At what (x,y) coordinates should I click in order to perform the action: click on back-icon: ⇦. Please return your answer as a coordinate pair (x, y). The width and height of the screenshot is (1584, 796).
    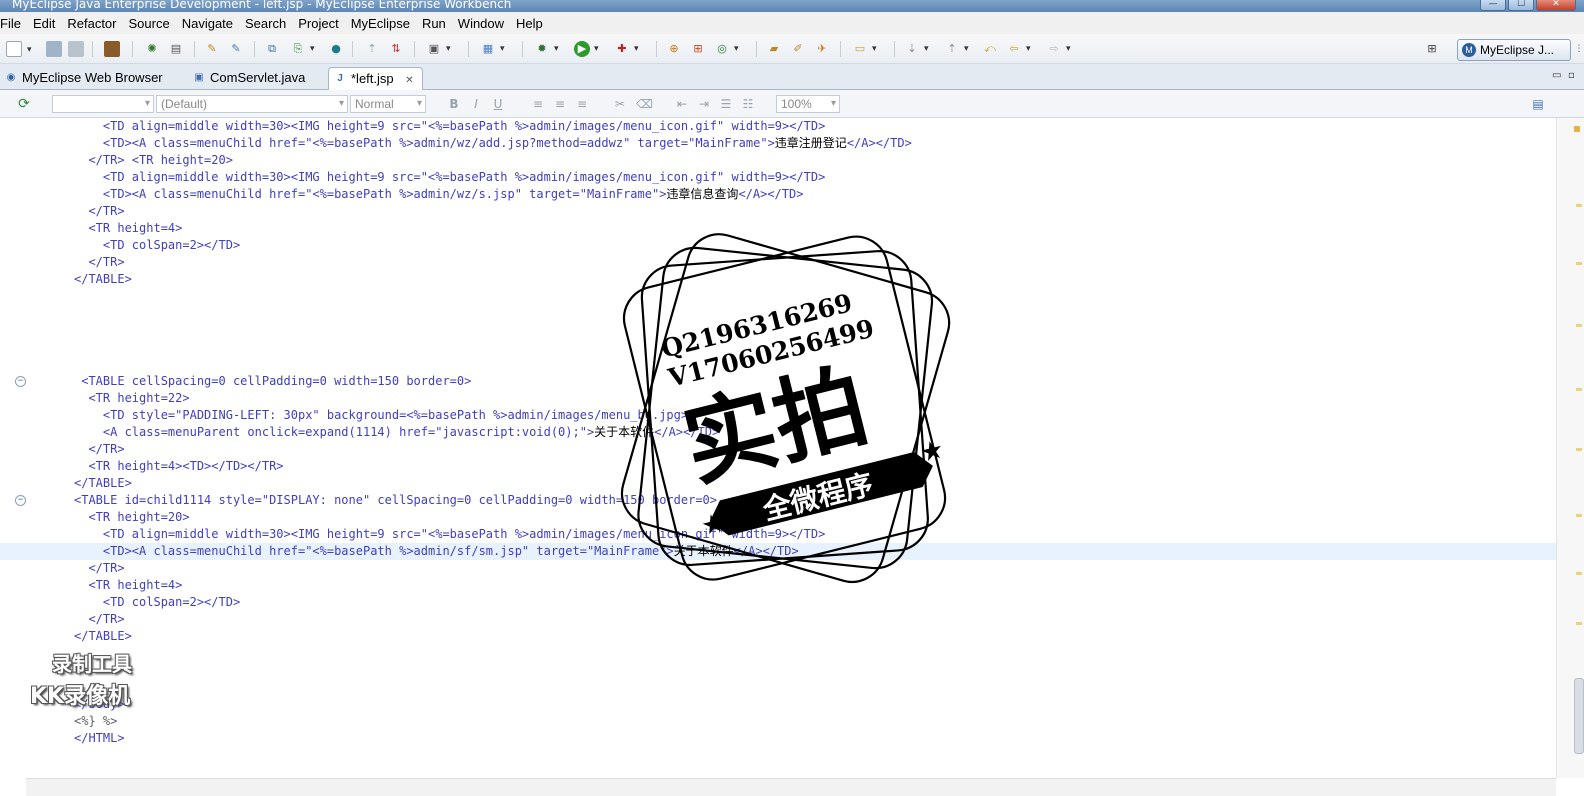
    Looking at the image, I should click on (1018, 49).